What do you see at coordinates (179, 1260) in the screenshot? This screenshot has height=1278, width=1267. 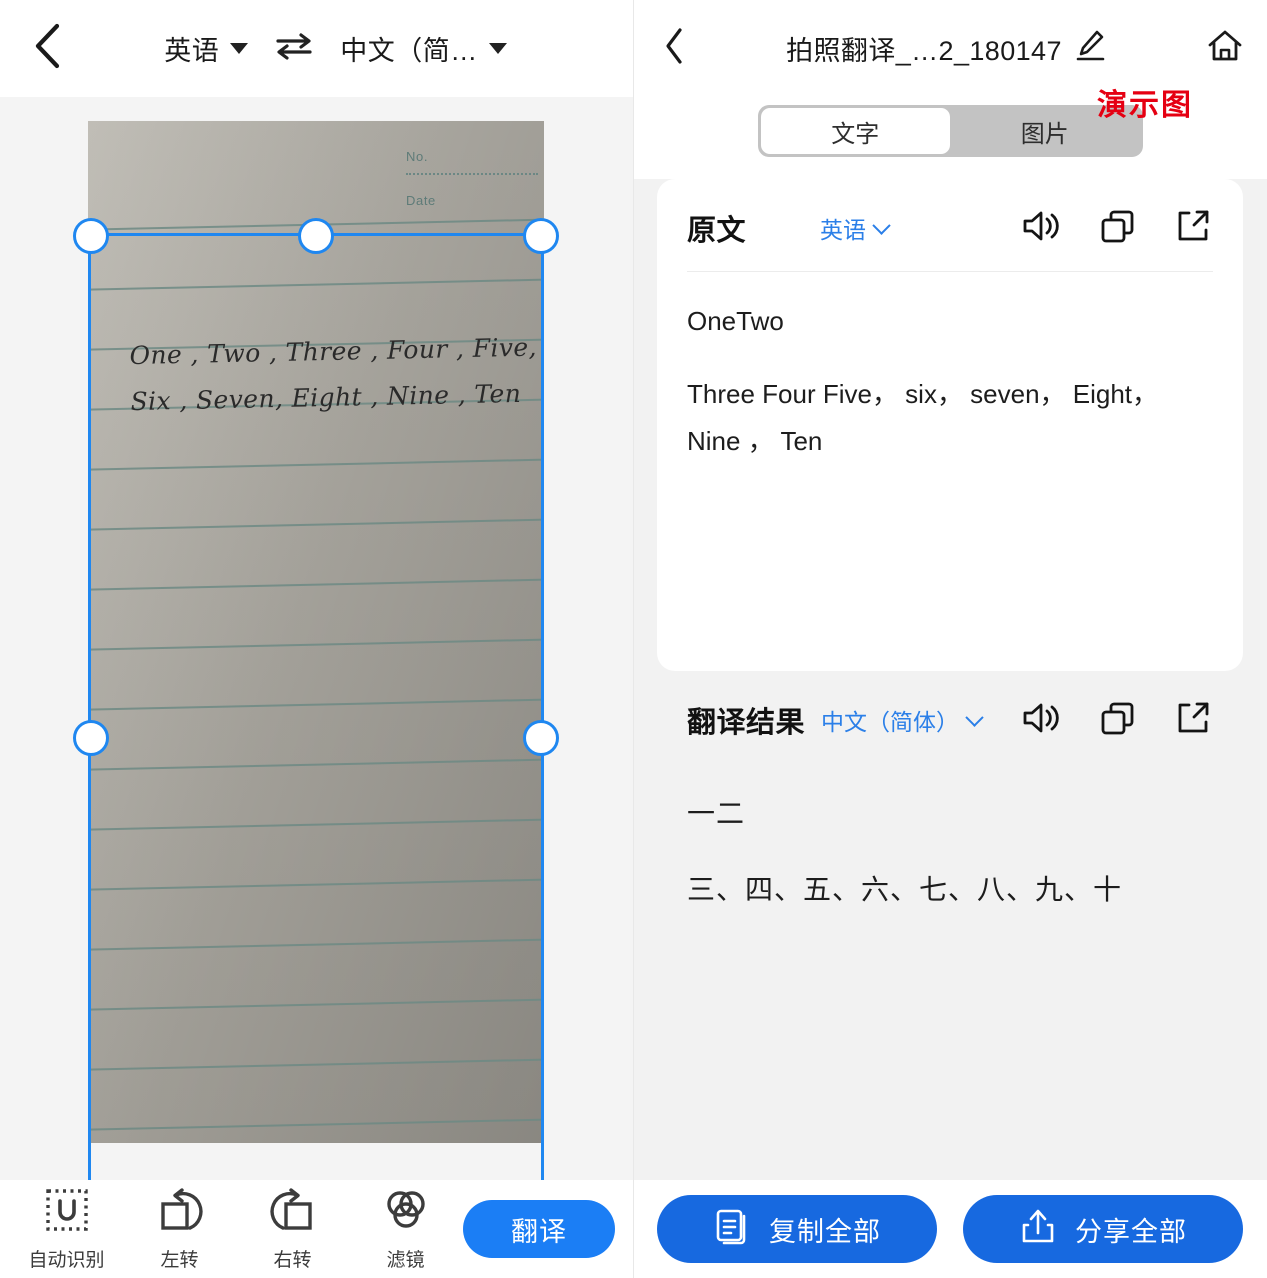 I see `tool-rotate-left-label: 左转` at bounding box center [179, 1260].